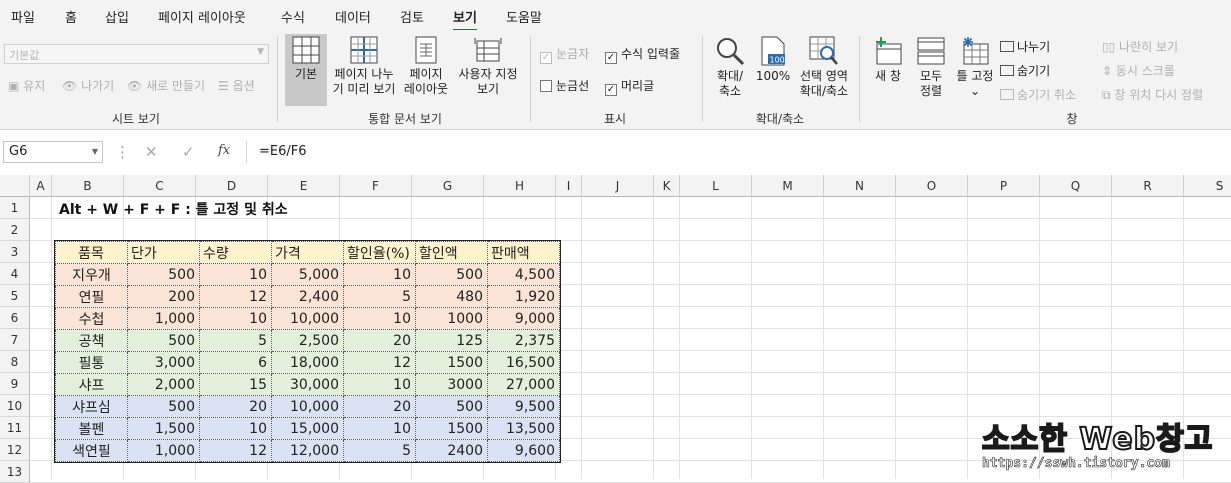  I want to click on value-cell: 2,500, so click(307, 340).